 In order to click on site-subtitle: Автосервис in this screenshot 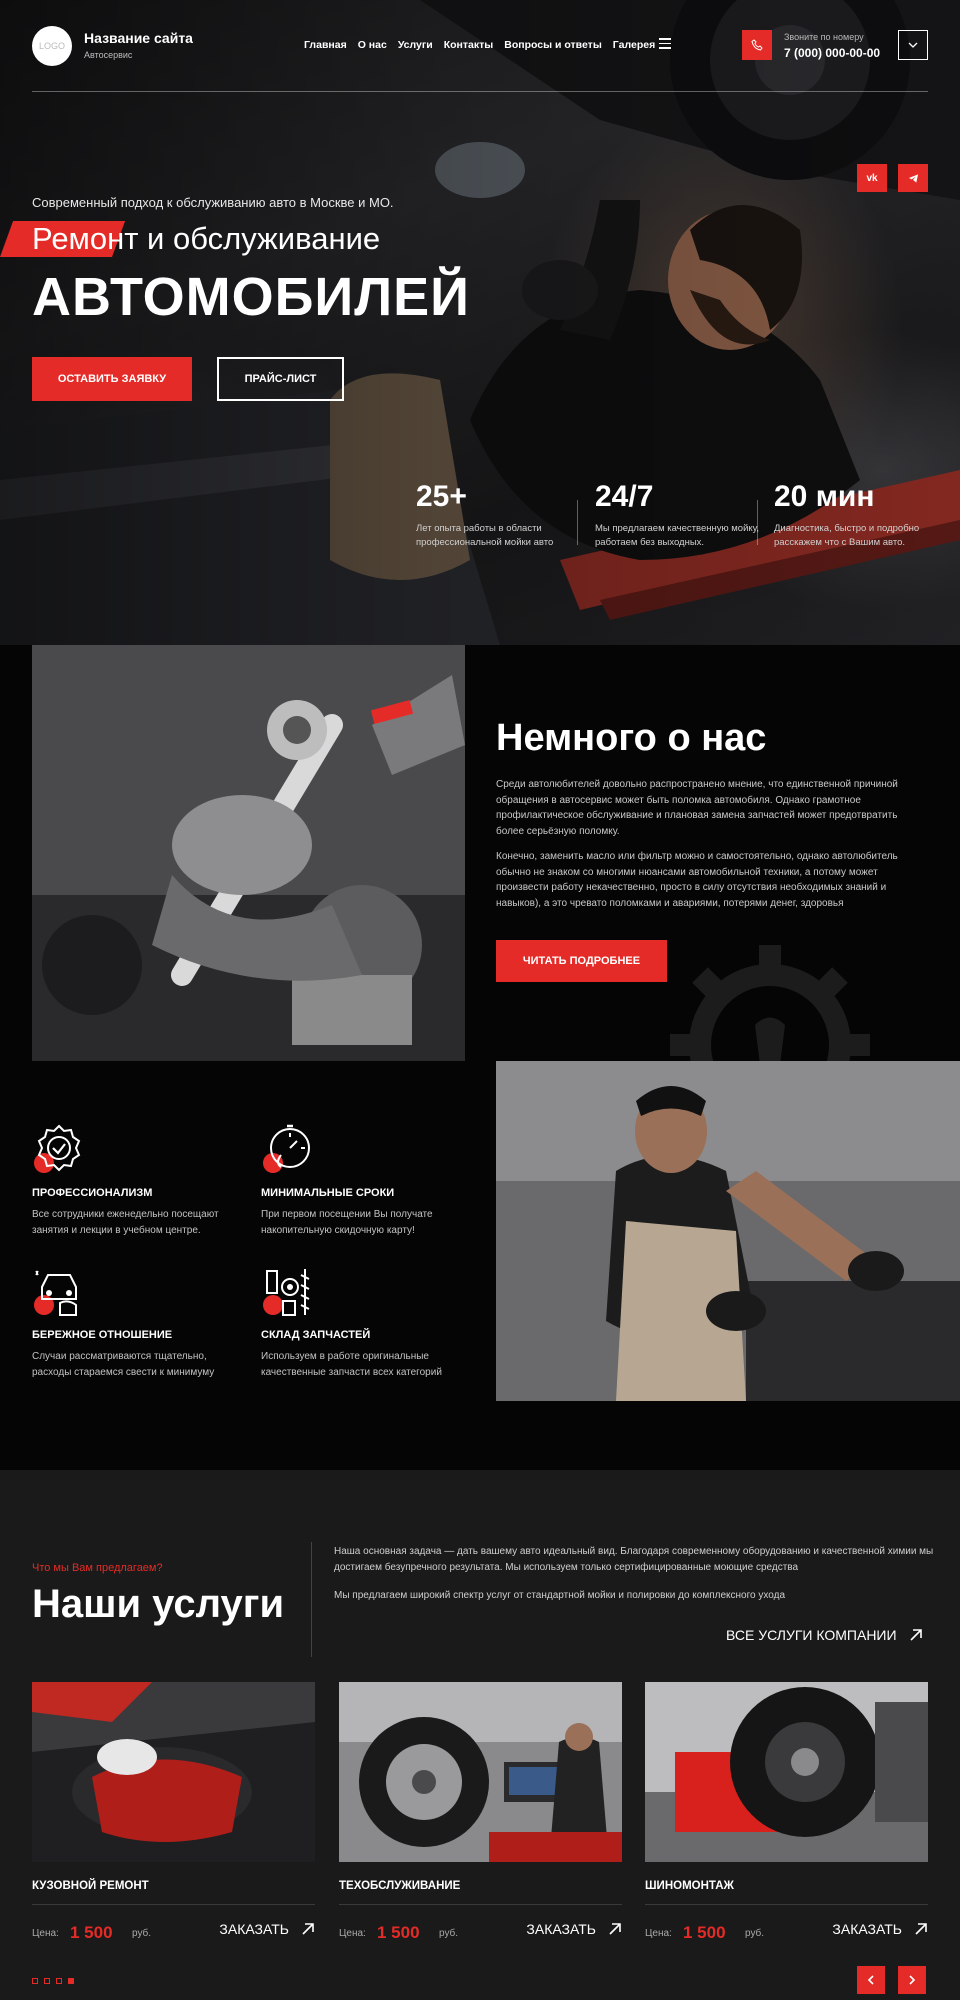, I will do `click(108, 55)`.